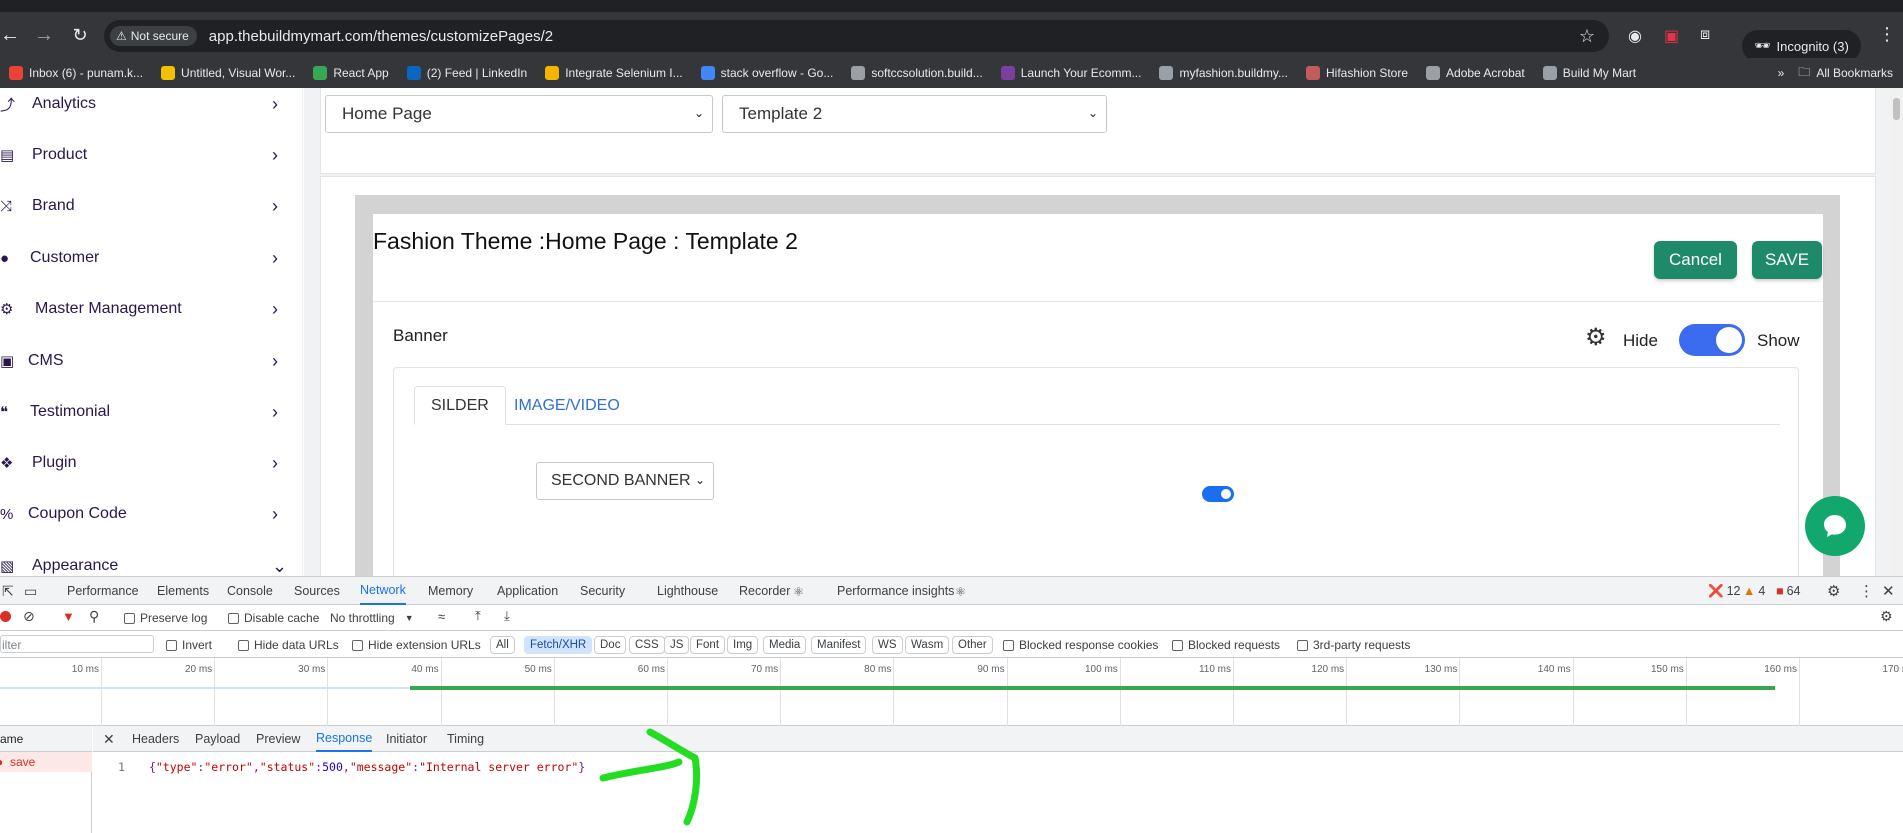 Image resolution: width=1903 pixels, height=833 pixels. Describe the element at coordinates (44, 35) in the screenshot. I see `forward-icon: →` at that location.